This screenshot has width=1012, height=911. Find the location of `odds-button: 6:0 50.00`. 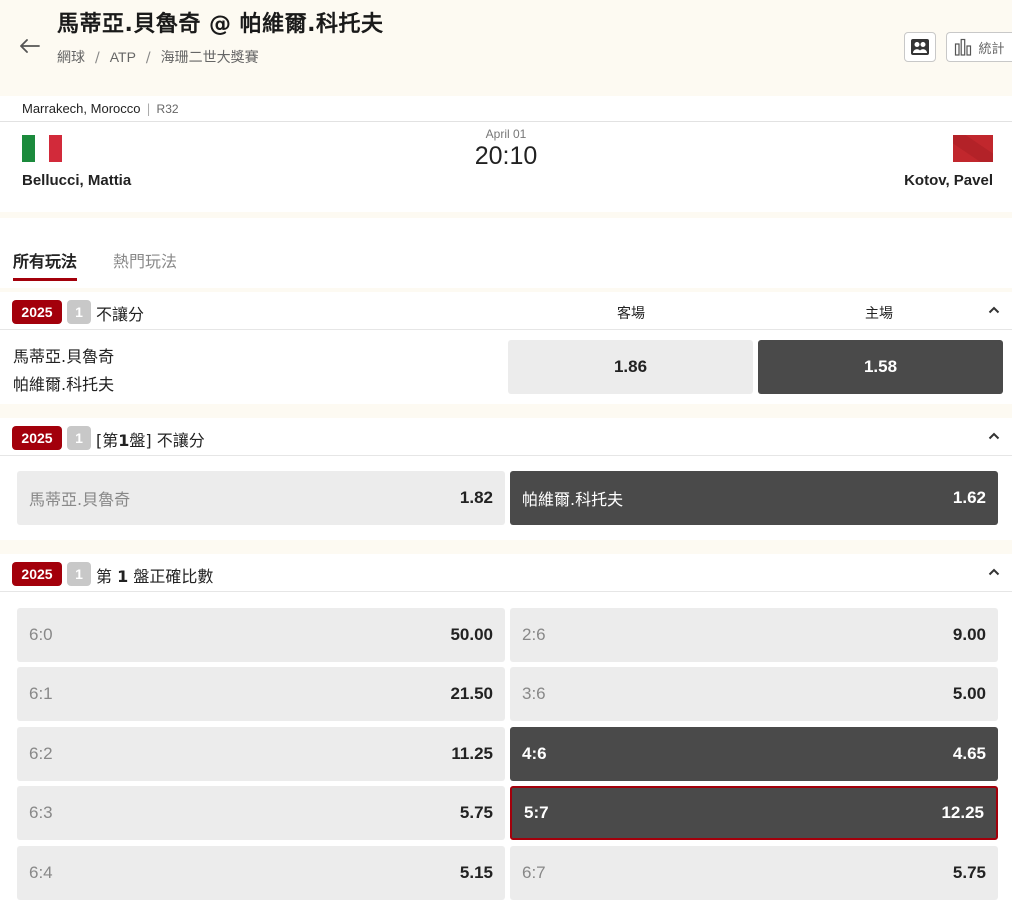

odds-button: 6:0 50.00 is located at coordinates (261, 635).